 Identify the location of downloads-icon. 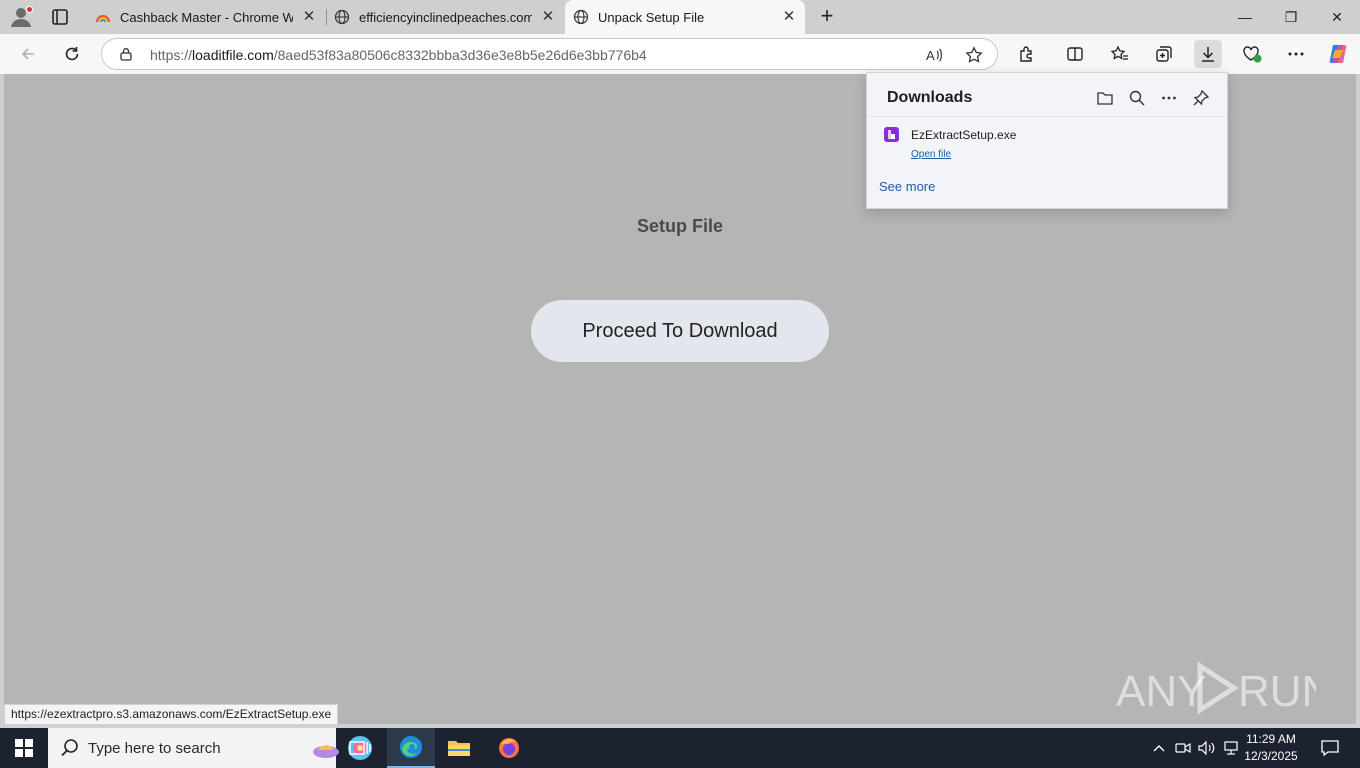
(1208, 54).